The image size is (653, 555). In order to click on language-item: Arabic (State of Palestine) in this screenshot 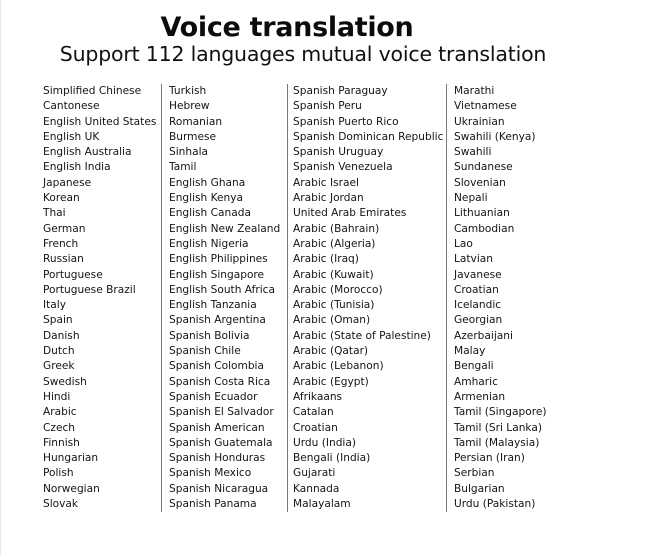, I will do `click(362, 335)`.